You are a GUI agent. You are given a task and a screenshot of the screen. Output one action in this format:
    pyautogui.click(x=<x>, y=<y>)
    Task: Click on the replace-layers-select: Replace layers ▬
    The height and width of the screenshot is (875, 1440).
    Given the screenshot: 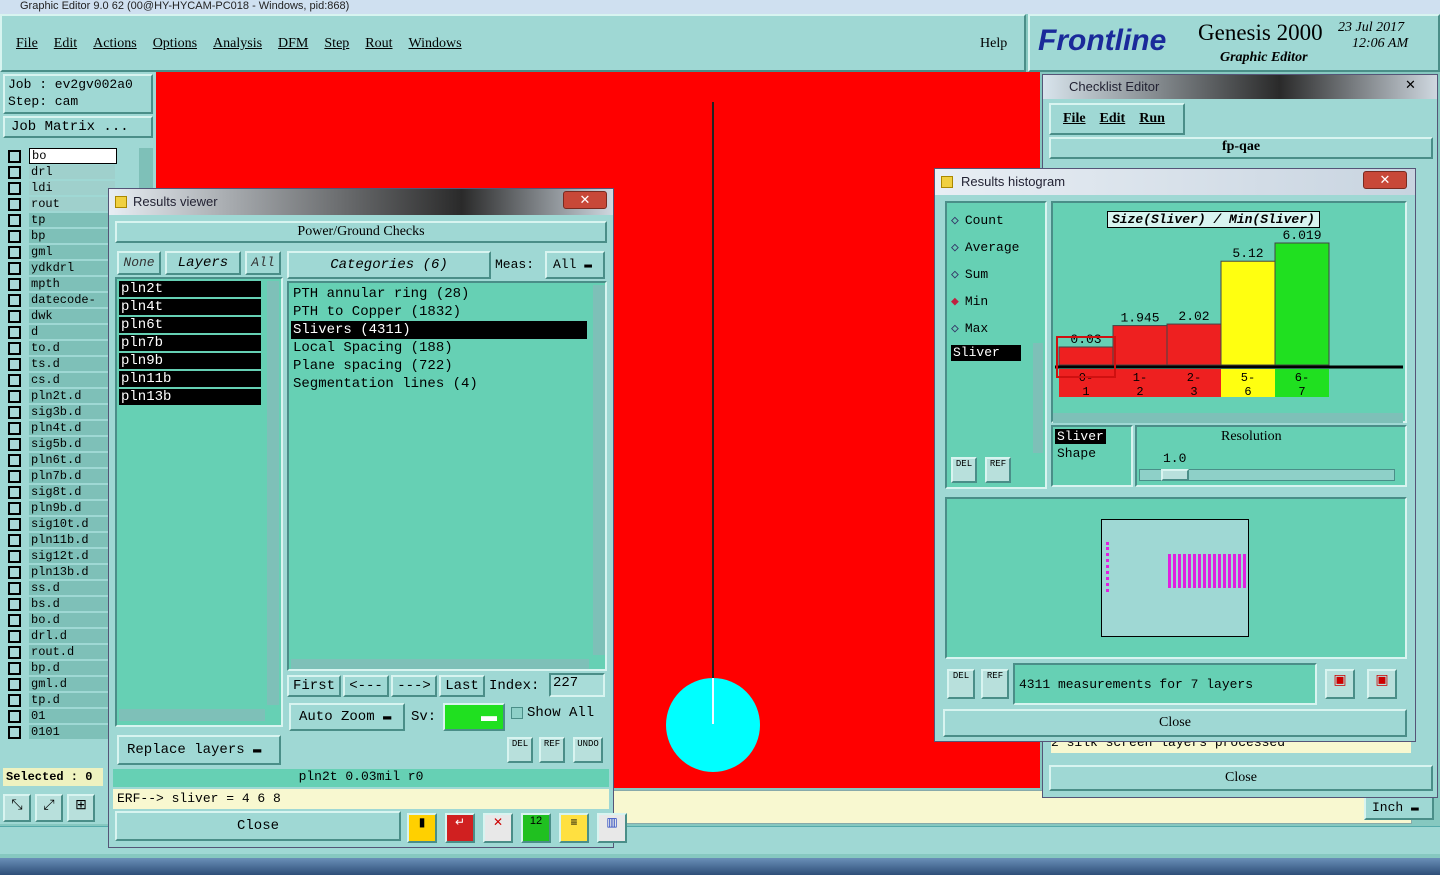 What is the action you would take?
    pyautogui.click(x=199, y=750)
    